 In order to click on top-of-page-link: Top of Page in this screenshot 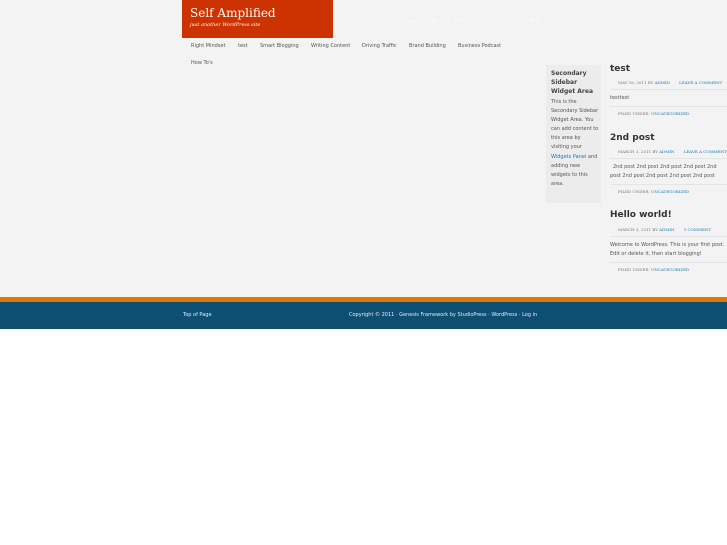, I will do `click(197, 315)`.